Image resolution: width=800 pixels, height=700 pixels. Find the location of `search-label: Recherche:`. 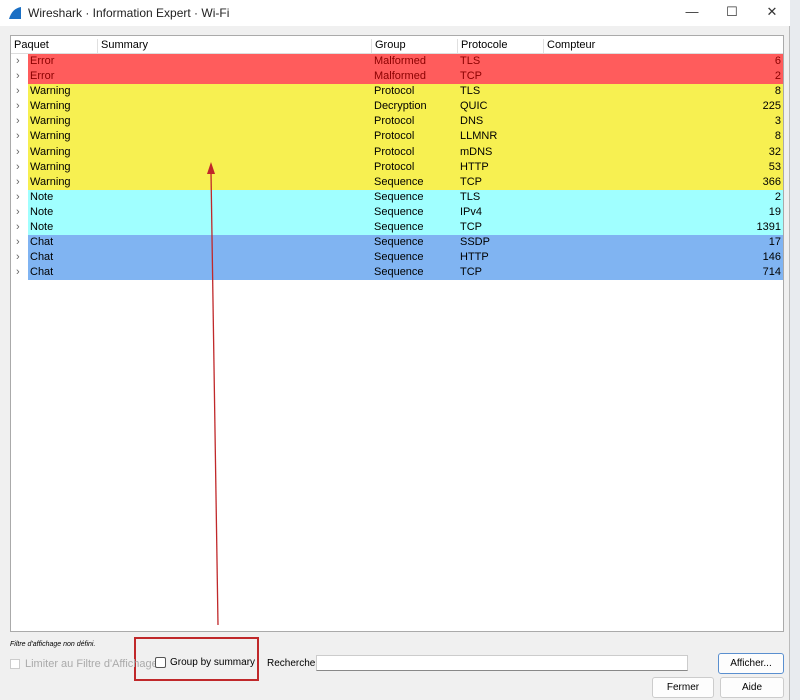

search-label: Recherche: is located at coordinates (293, 663).